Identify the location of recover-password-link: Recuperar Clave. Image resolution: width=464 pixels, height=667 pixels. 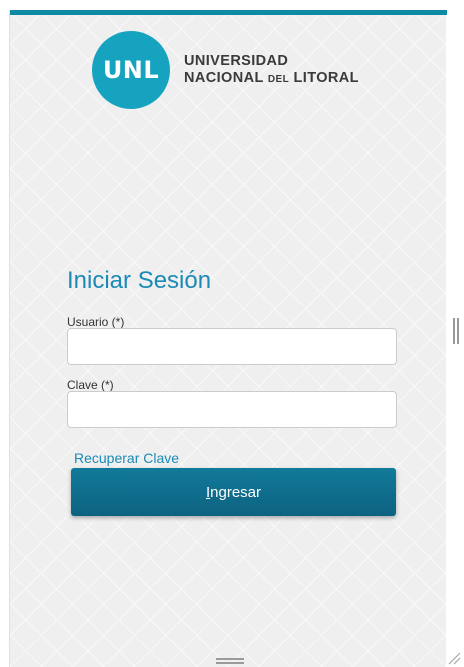
(126, 458).